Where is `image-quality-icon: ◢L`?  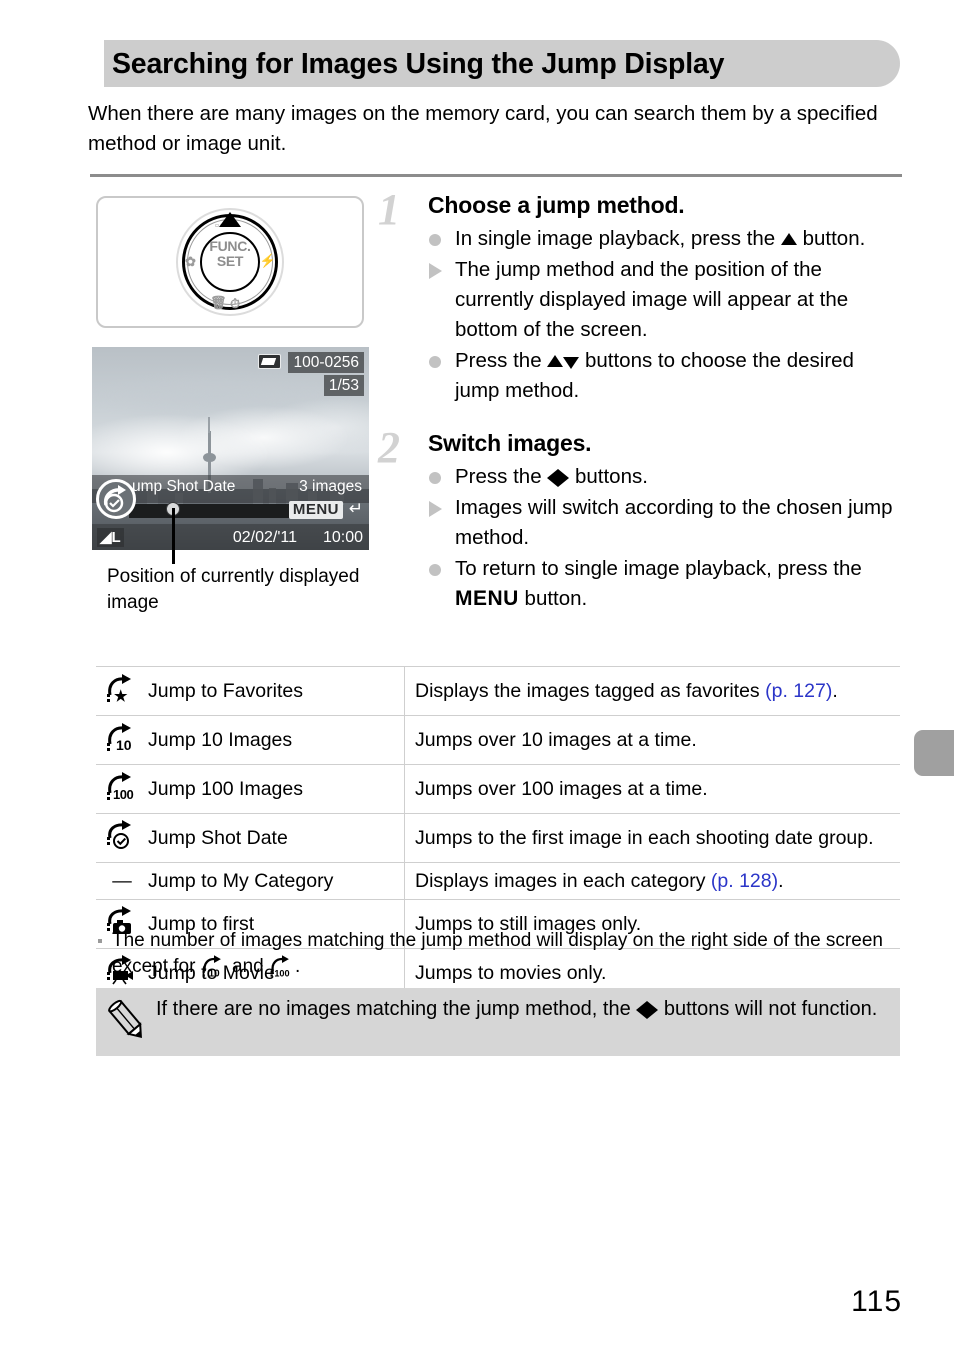 image-quality-icon: ◢L is located at coordinates (110, 537).